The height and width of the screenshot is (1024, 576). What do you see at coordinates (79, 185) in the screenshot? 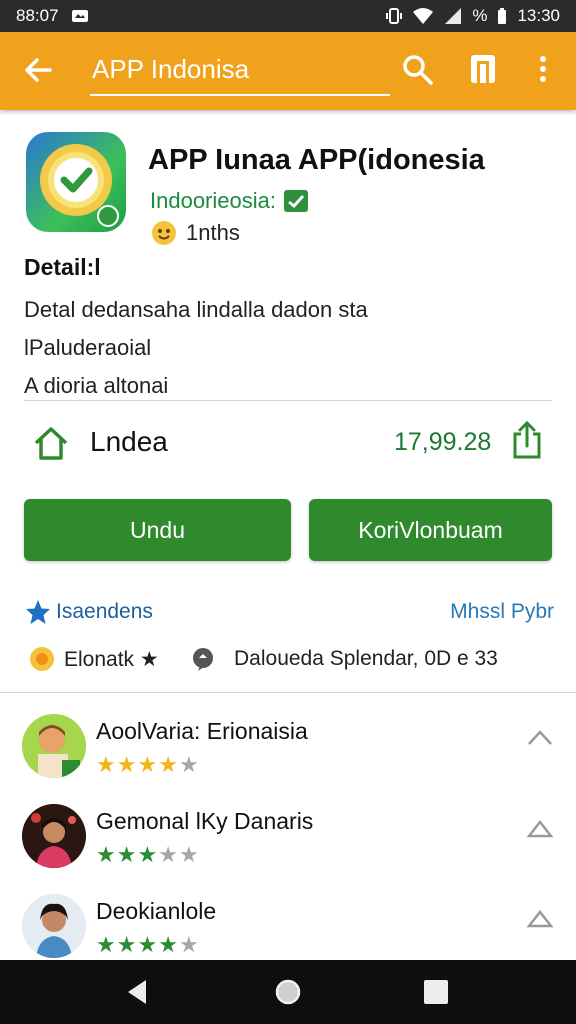
I see `app-logo-icon` at bounding box center [79, 185].